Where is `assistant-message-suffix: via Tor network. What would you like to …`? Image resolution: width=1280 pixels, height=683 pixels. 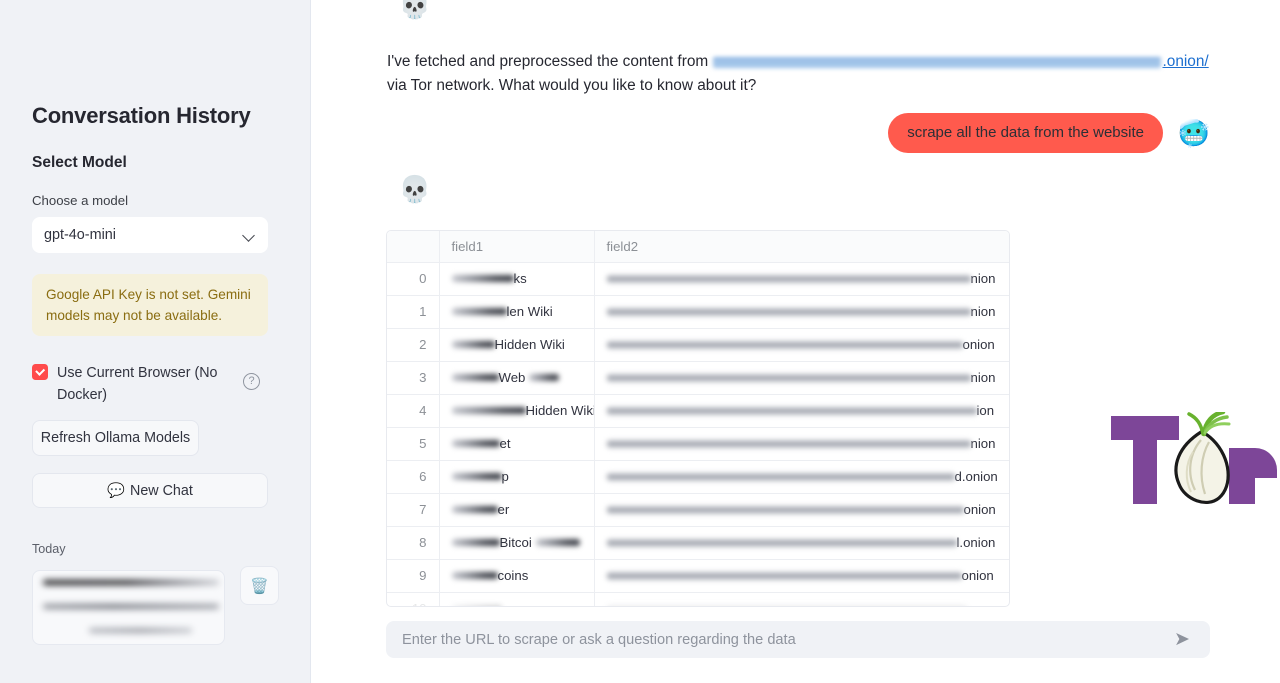
assistant-message-suffix: via Tor network. What would you like to … is located at coordinates (572, 85).